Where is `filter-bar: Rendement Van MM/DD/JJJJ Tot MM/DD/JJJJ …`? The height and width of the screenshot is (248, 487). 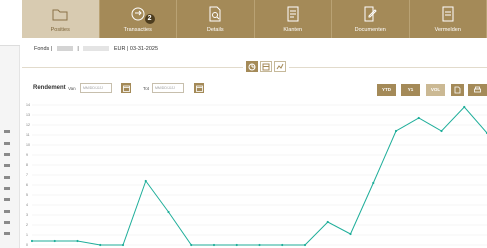 filter-bar: Rendement Van MM/DD/JJJJ Tot MM/DD/JJJJ … is located at coordinates (254, 88).